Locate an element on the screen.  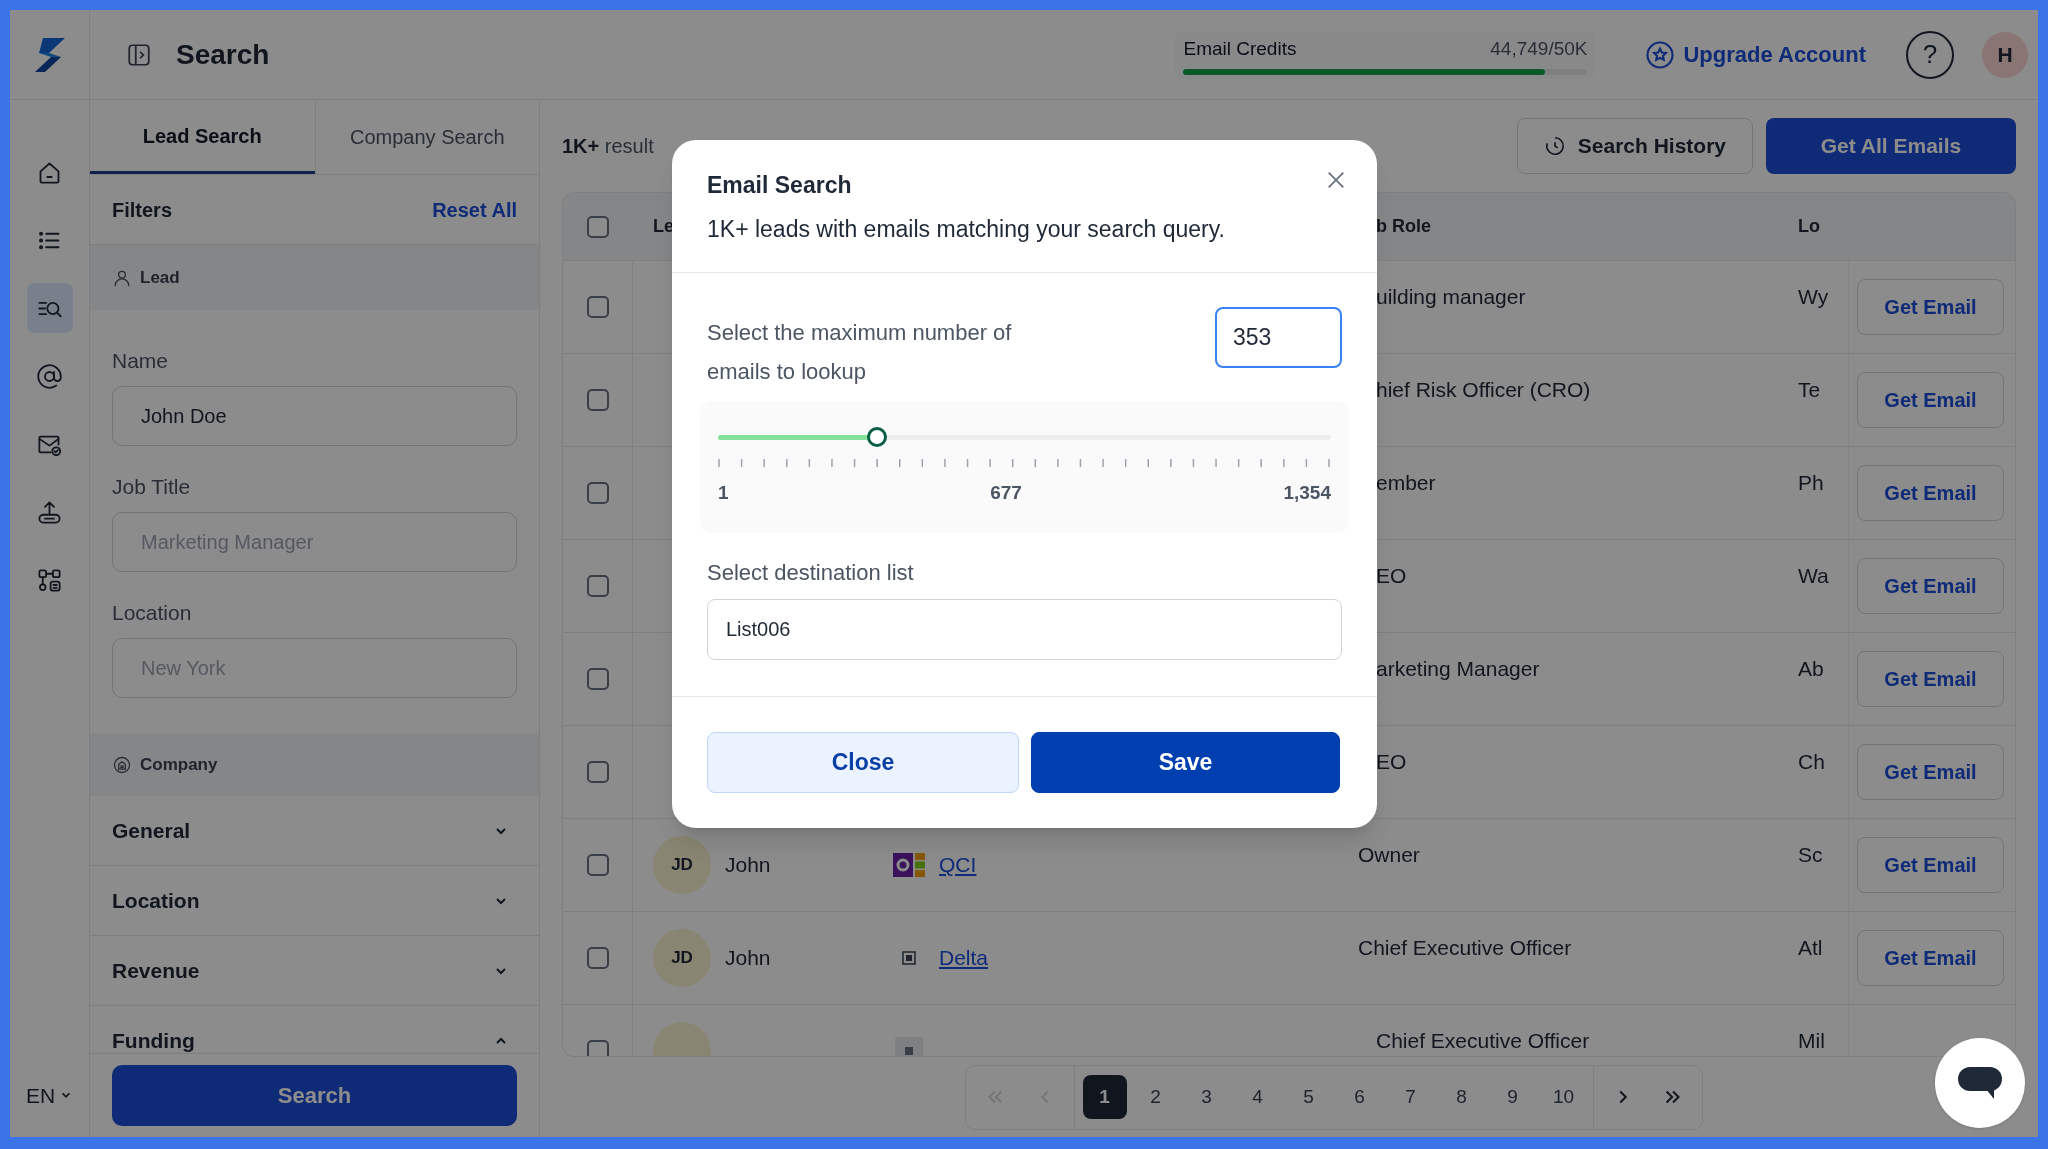
language-selector: EN is located at coordinates (49, 1095).